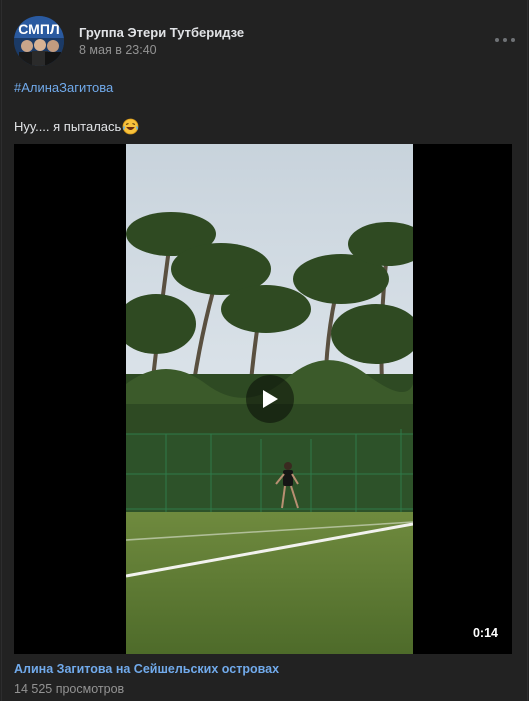  Describe the element at coordinates (130, 126) in the screenshot. I see `laughing-crying-emoji-icon` at that location.